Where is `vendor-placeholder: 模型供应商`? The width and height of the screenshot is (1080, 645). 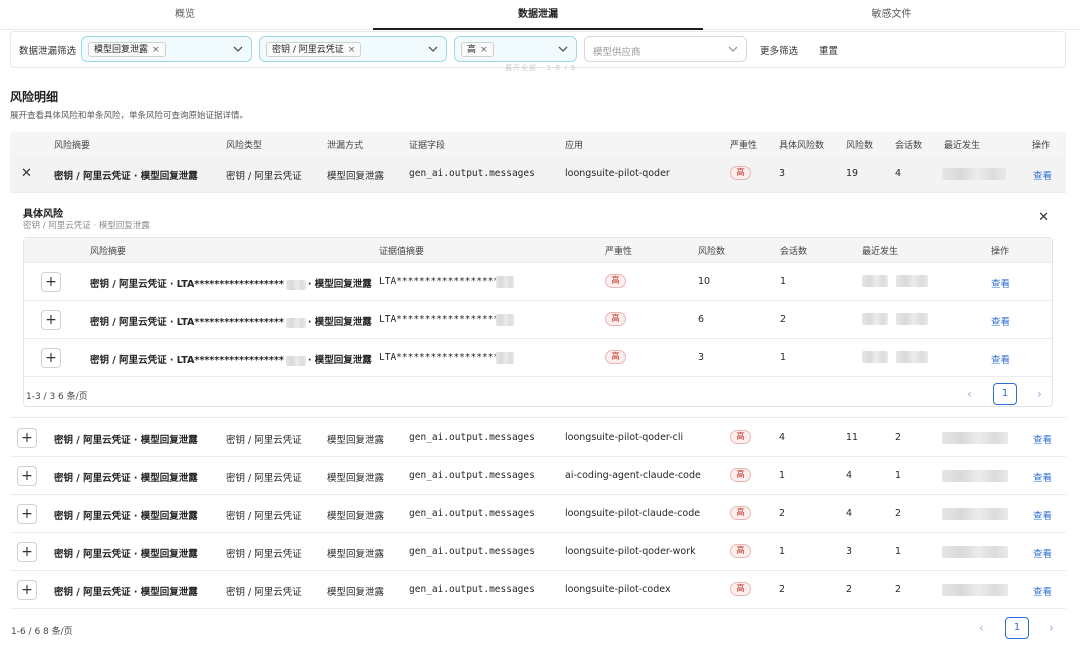 vendor-placeholder: 模型供应商 is located at coordinates (617, 52).